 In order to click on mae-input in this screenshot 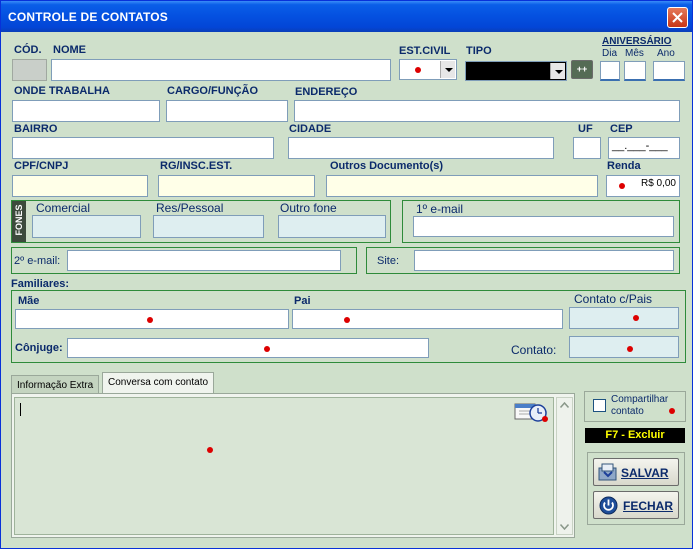, I will do `click(152, 319)`.